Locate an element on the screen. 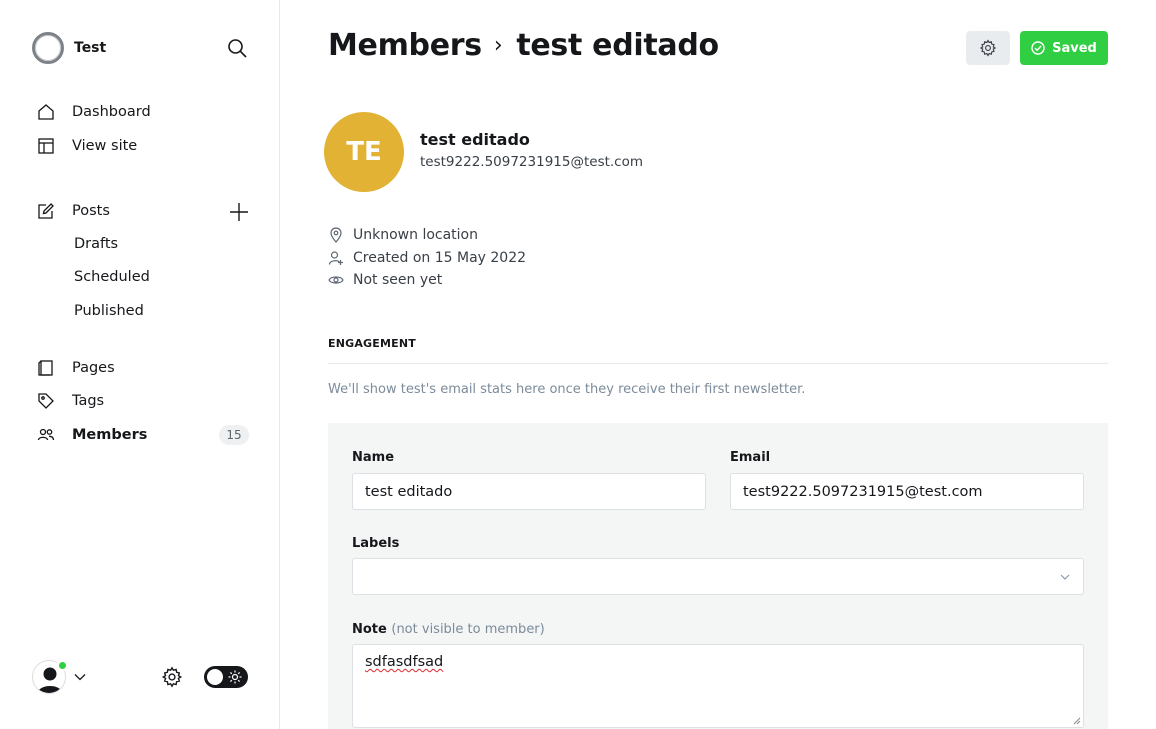  labels-label: Labels is located at coordinates (376, 543).